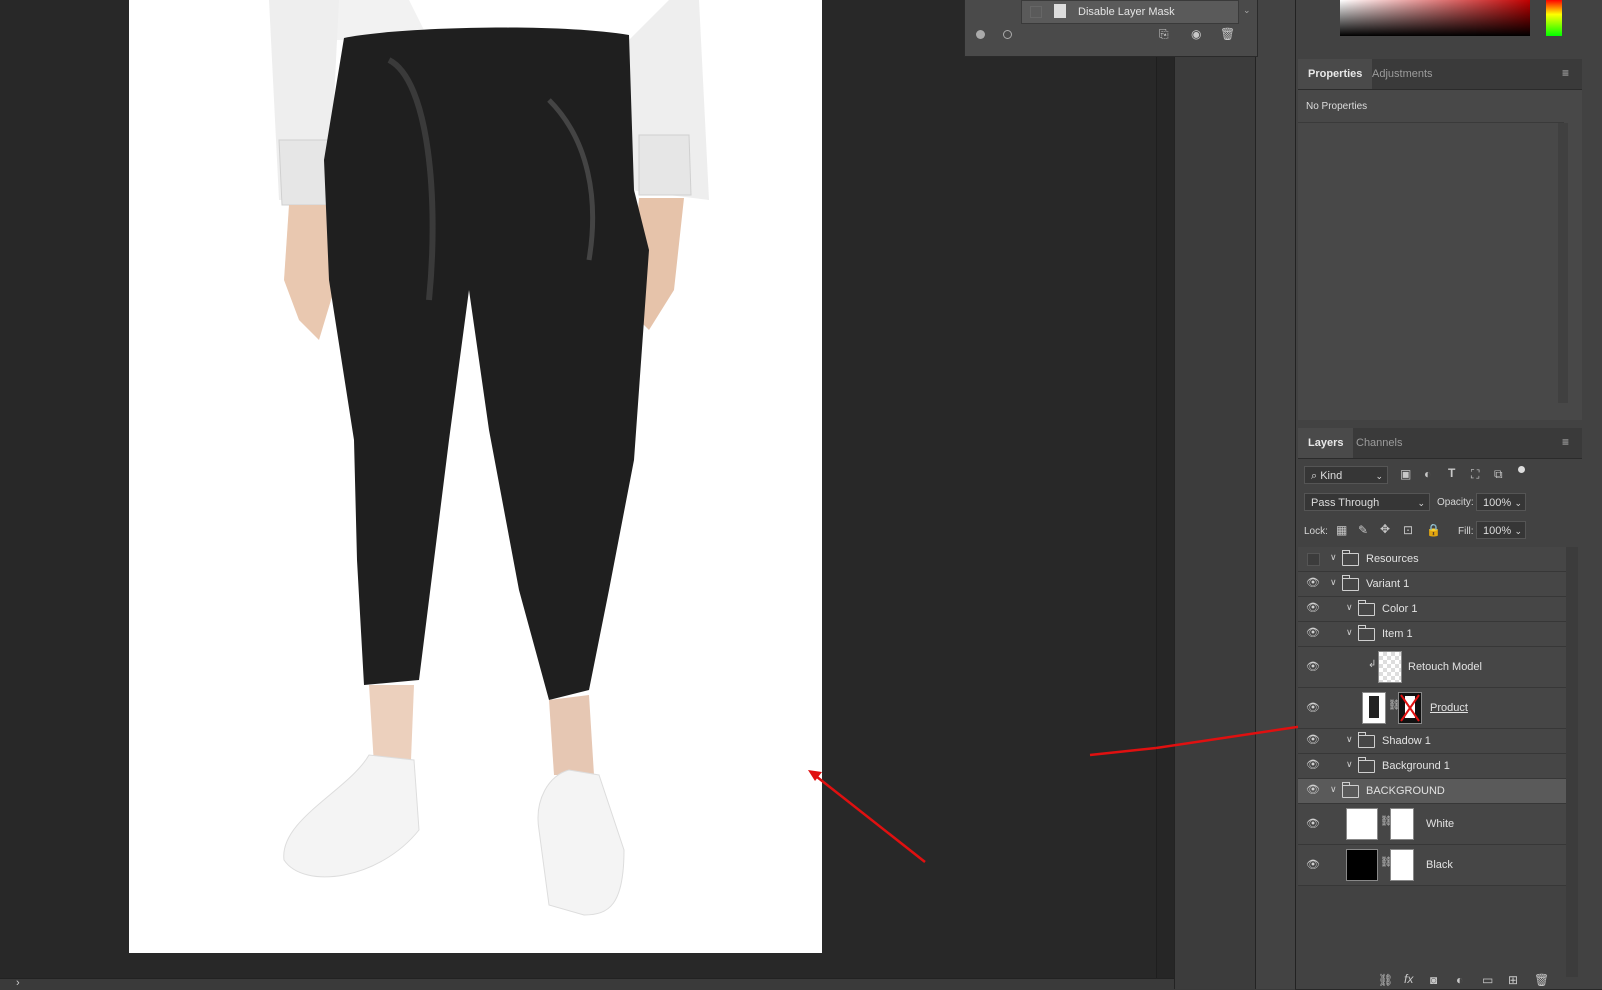  Describe the element at coordinates (1501, 502) in the screenshot. I see `opacity-field: 100% ⌄` at that location.